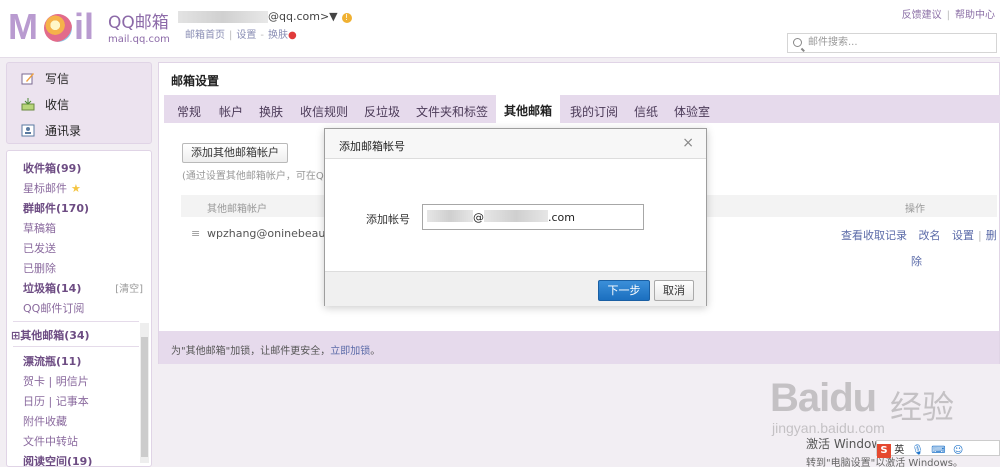 This screenshot has height=467, width=1000. Describe the element at coordinates (63, 131) in the screenshot. I see `contacts-label: 通讯录` at that location.